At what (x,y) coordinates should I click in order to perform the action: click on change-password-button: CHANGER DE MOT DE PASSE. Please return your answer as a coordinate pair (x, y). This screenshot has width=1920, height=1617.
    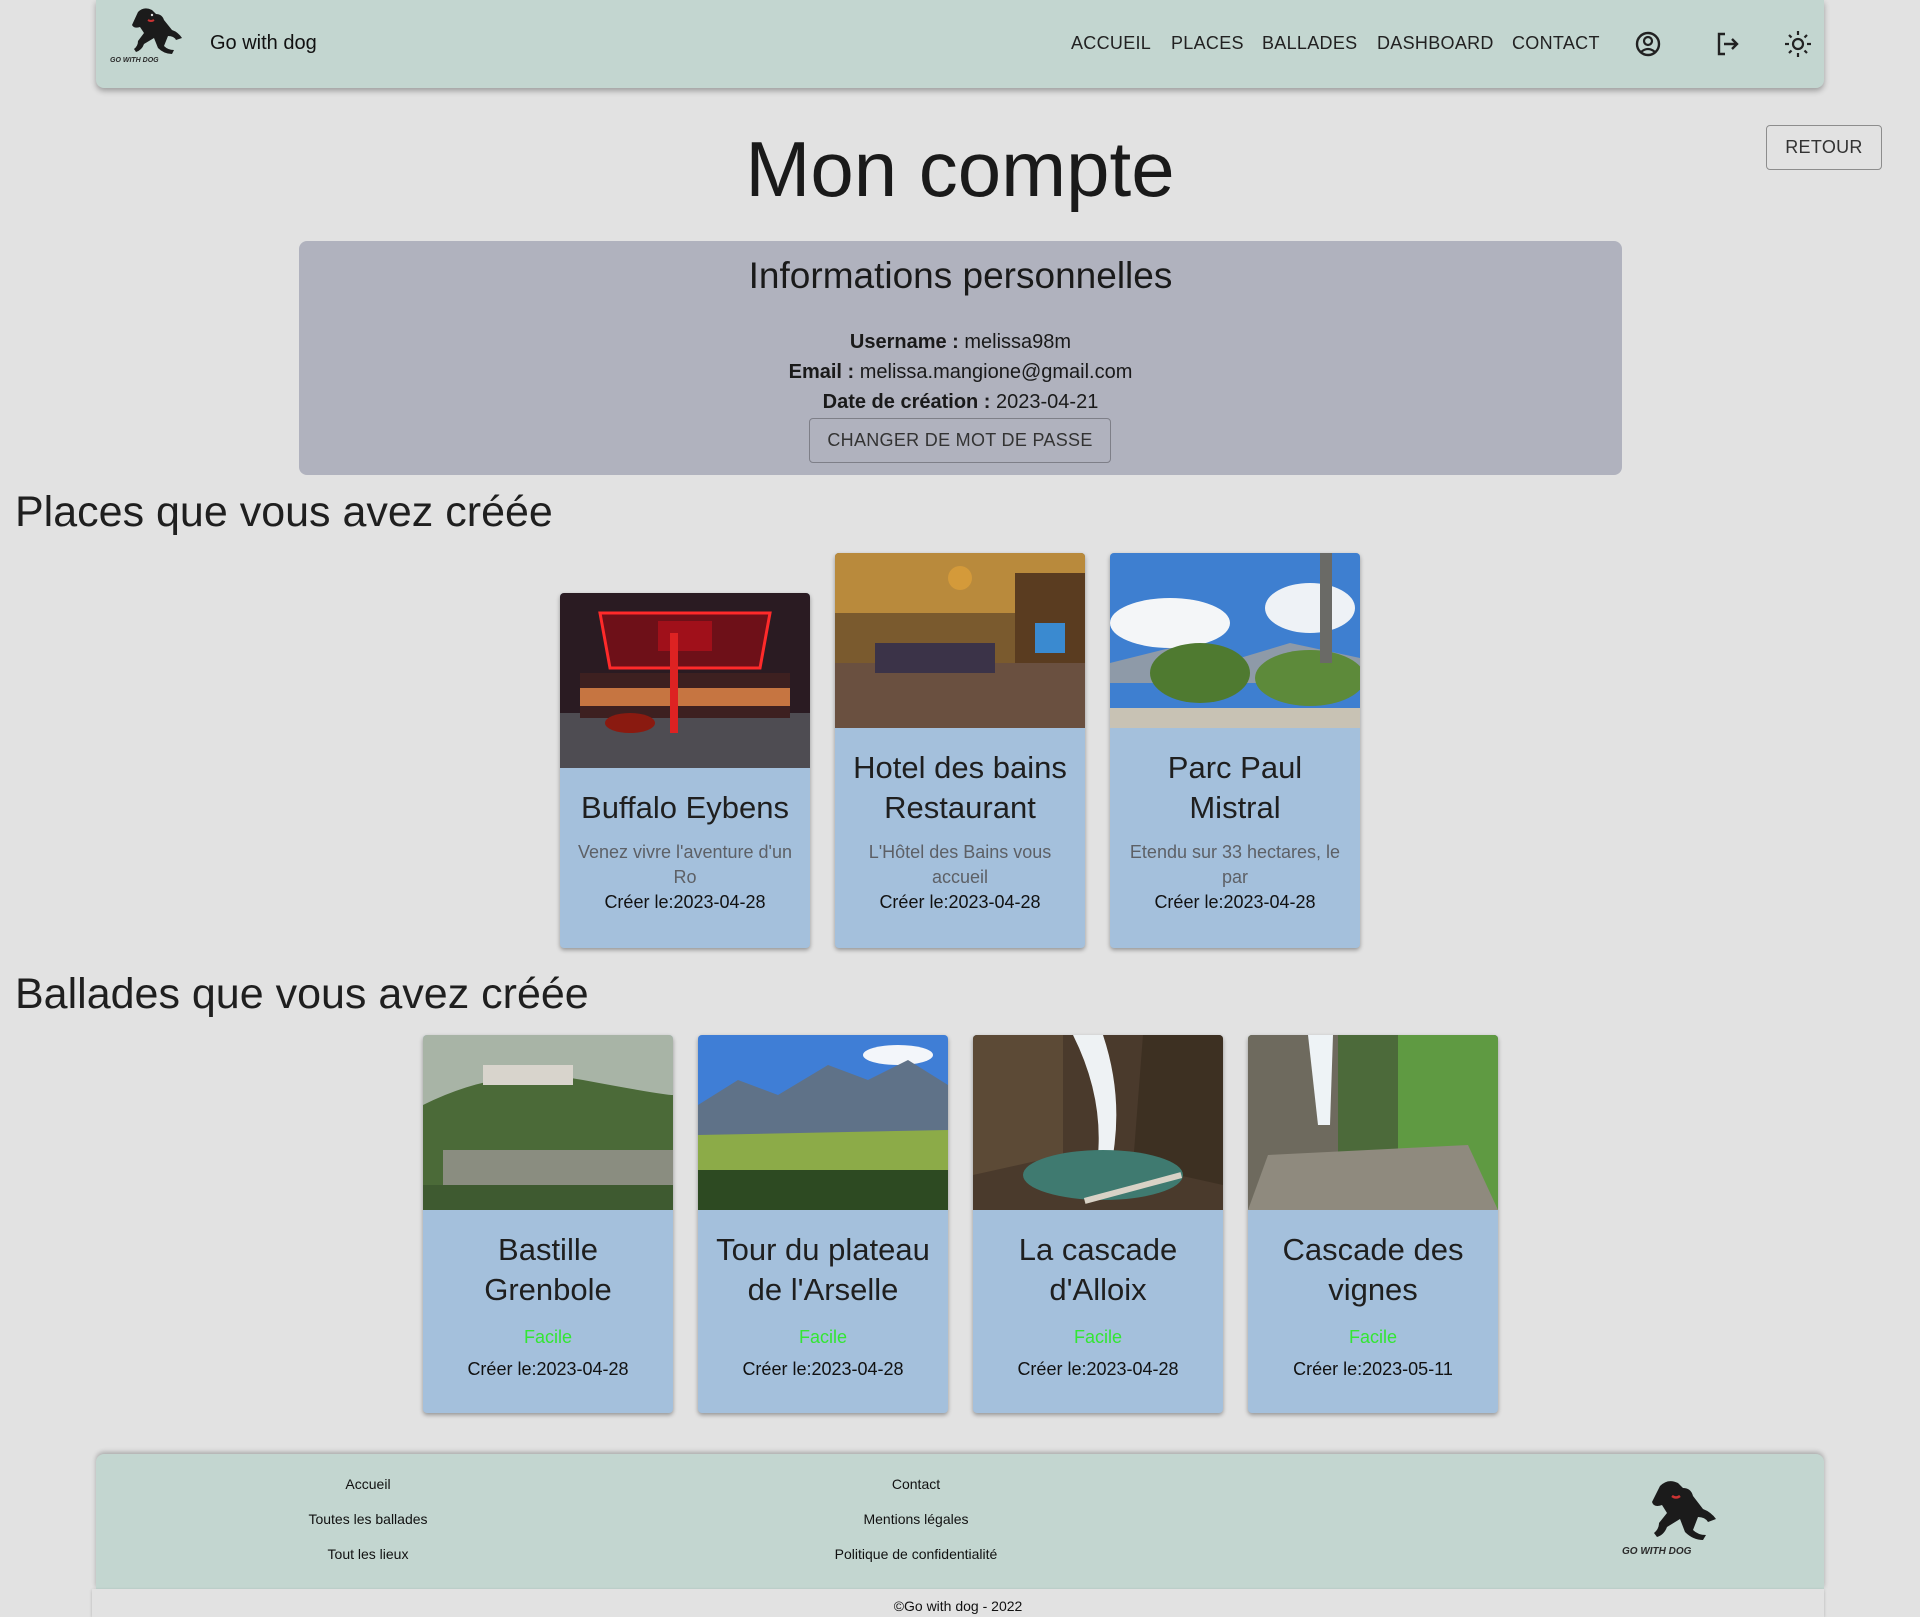
    Looking at the image, I should click on (960, 440).